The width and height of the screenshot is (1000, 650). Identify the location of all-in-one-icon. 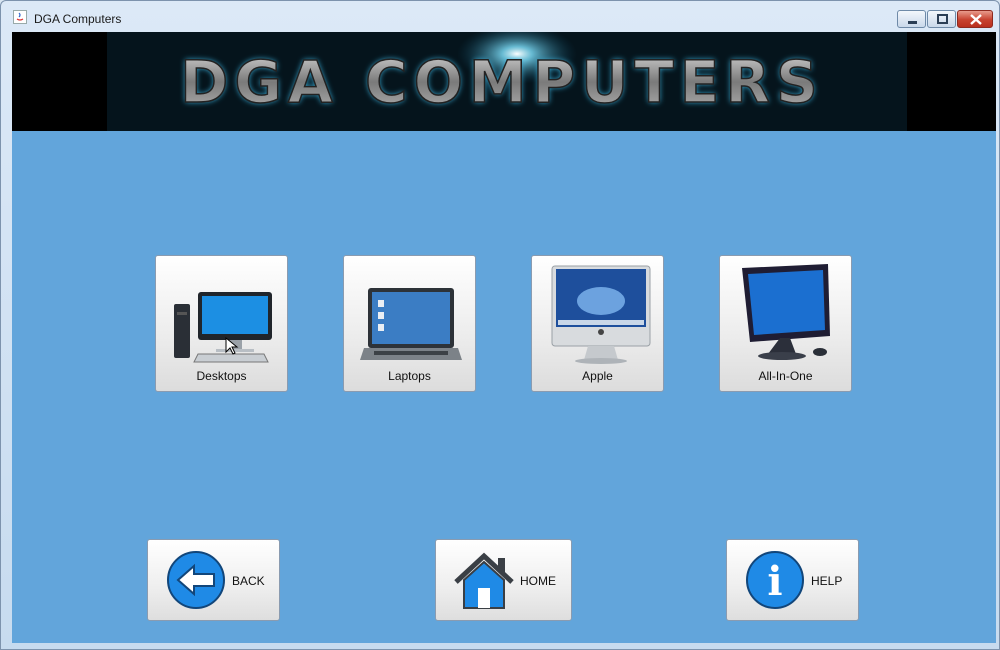
(786, 312).